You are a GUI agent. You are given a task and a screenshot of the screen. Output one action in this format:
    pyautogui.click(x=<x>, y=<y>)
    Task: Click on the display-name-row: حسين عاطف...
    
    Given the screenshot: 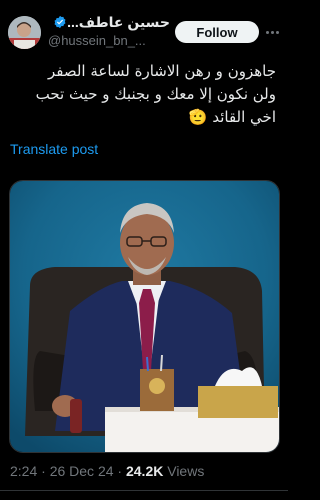 What is the action you would take?
    pyautogui.click(x=109, y=22)
    